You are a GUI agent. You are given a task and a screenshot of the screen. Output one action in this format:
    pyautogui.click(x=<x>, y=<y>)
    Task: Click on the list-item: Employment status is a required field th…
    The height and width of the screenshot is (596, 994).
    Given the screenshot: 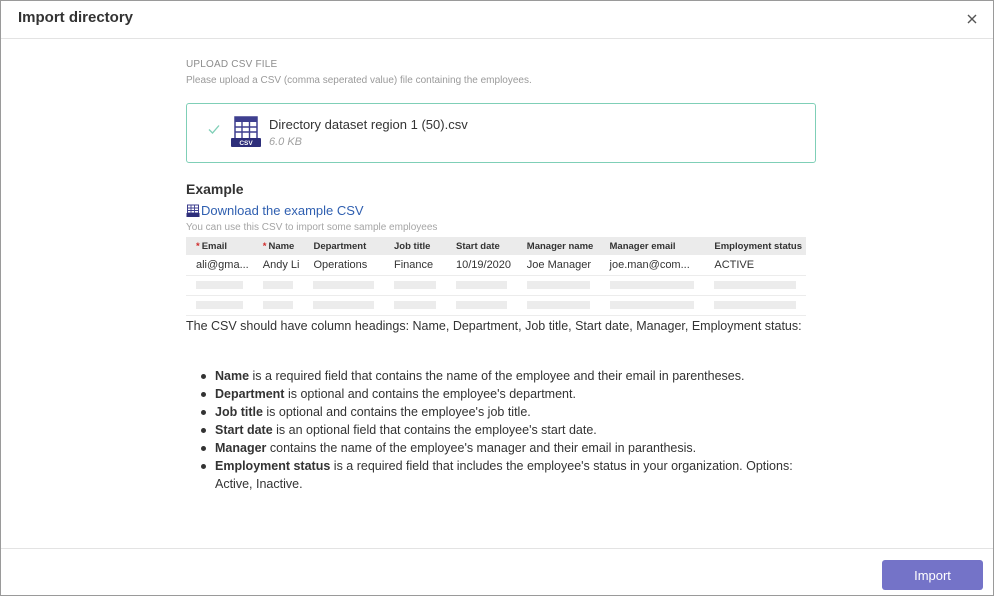 What is the action you would take?
    pyautogui.click(x=508, y=475)
    